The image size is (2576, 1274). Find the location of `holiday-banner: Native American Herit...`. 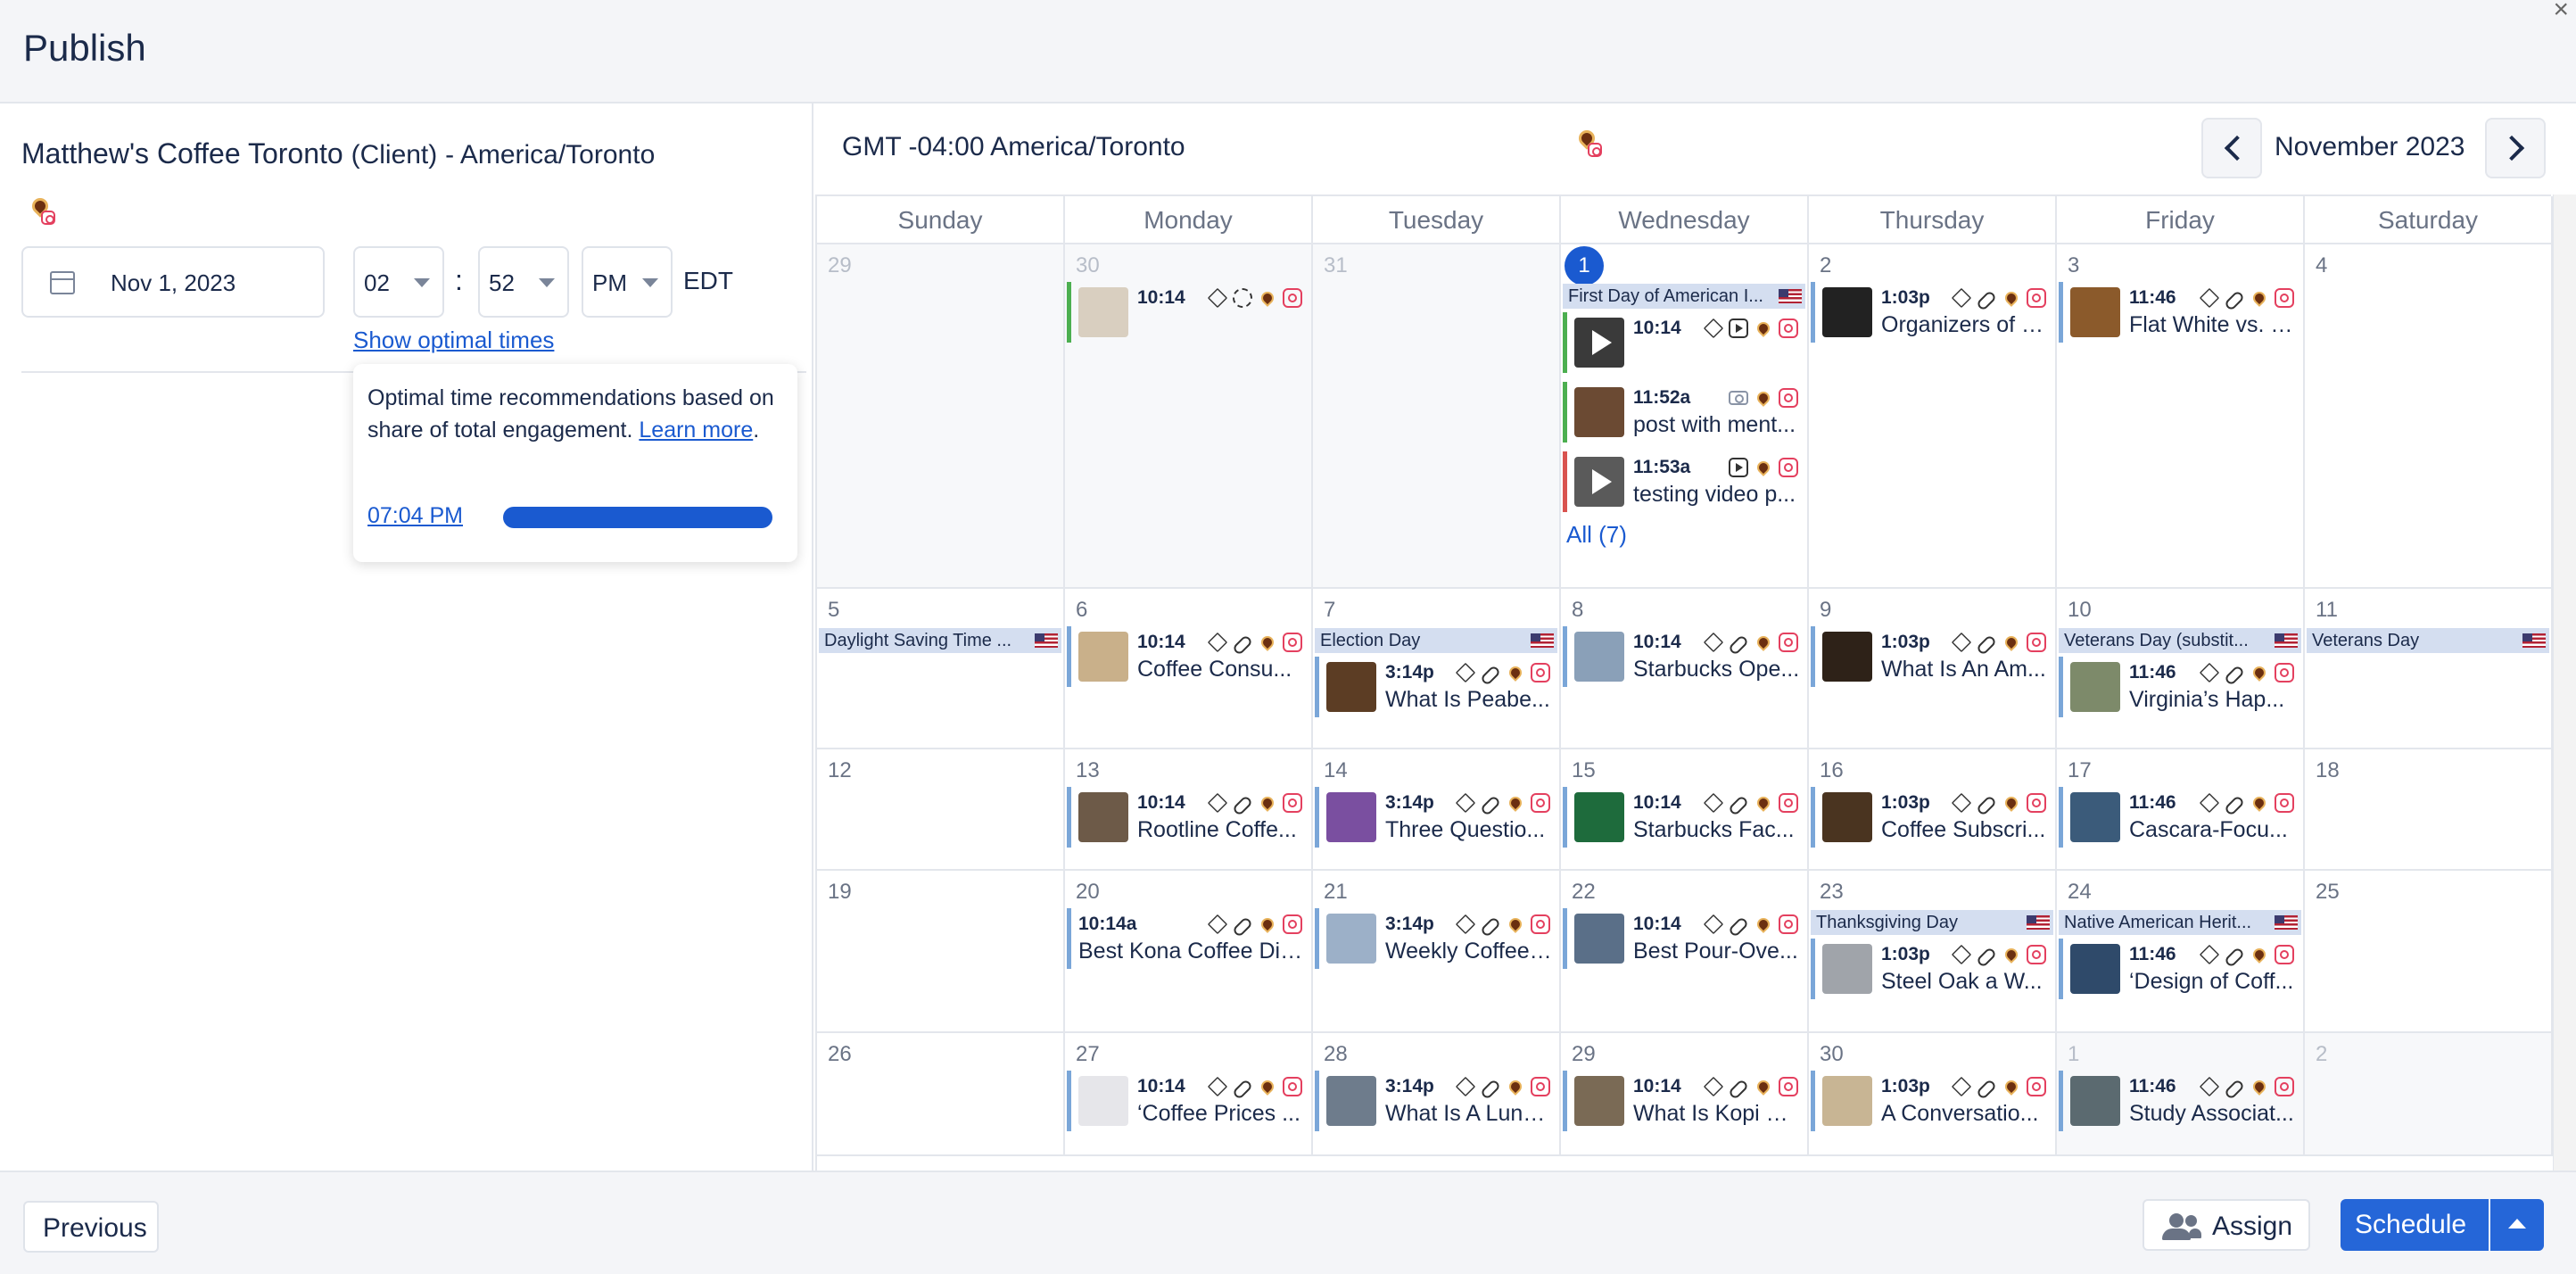

holiday-banner: Native American Herit... is located at coordinates (2180, 923).